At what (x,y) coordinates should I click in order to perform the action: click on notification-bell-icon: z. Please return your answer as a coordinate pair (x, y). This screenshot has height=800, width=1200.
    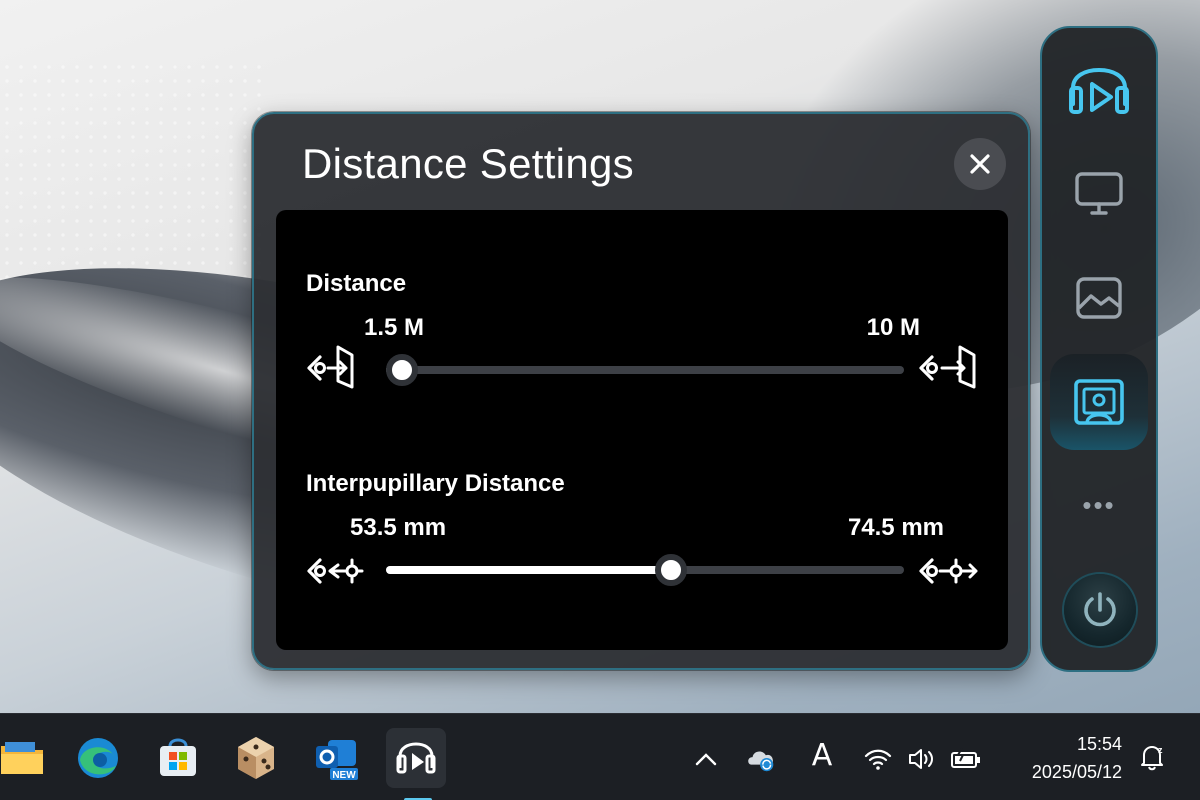
    Looking at the image, I should click on (1152, 758).